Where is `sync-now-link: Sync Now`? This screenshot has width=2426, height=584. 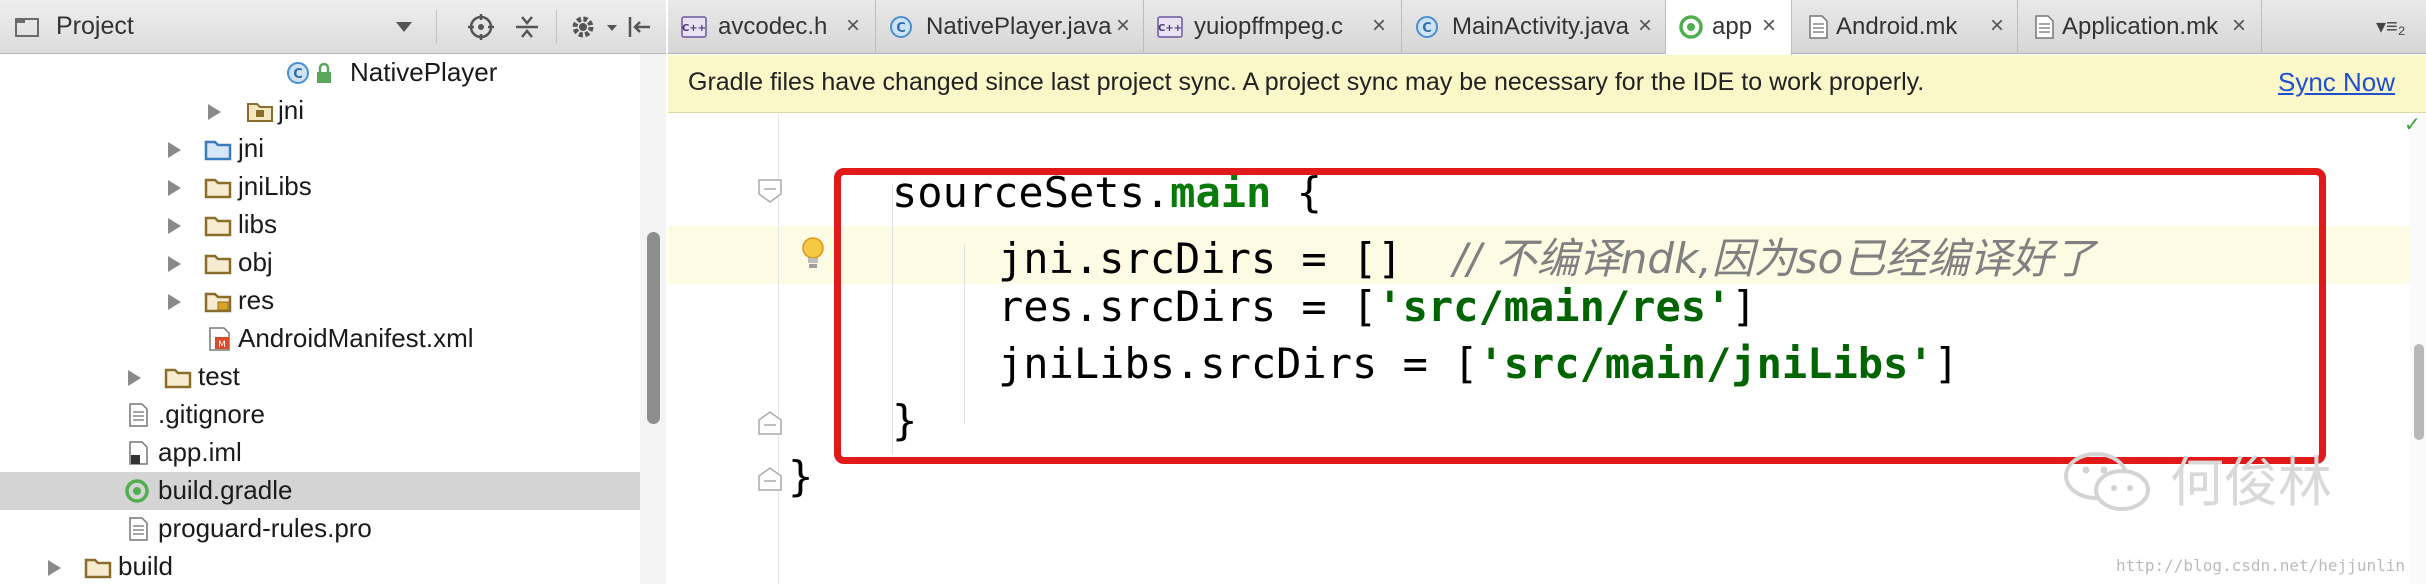
sync-now-link: Sync Now is located at coordinates (2336, 82).